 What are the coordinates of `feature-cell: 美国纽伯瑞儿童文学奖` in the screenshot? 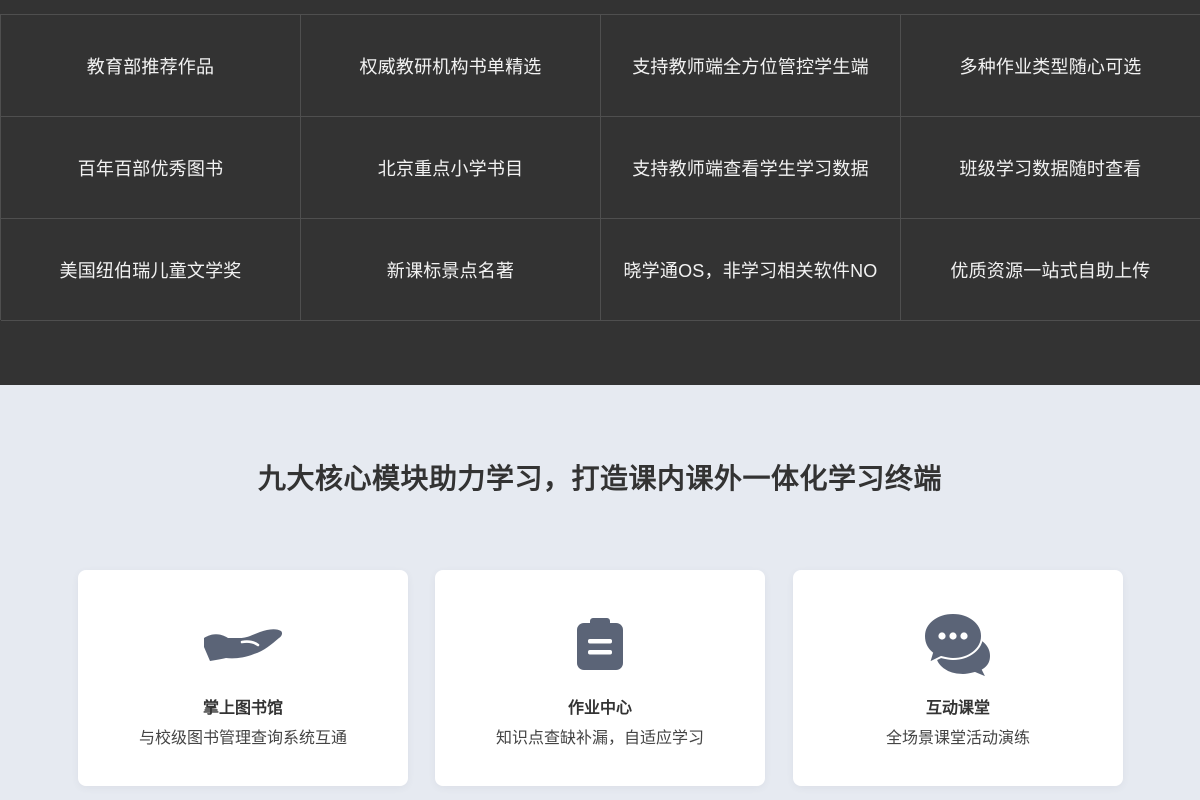 It's located at (151, 270).